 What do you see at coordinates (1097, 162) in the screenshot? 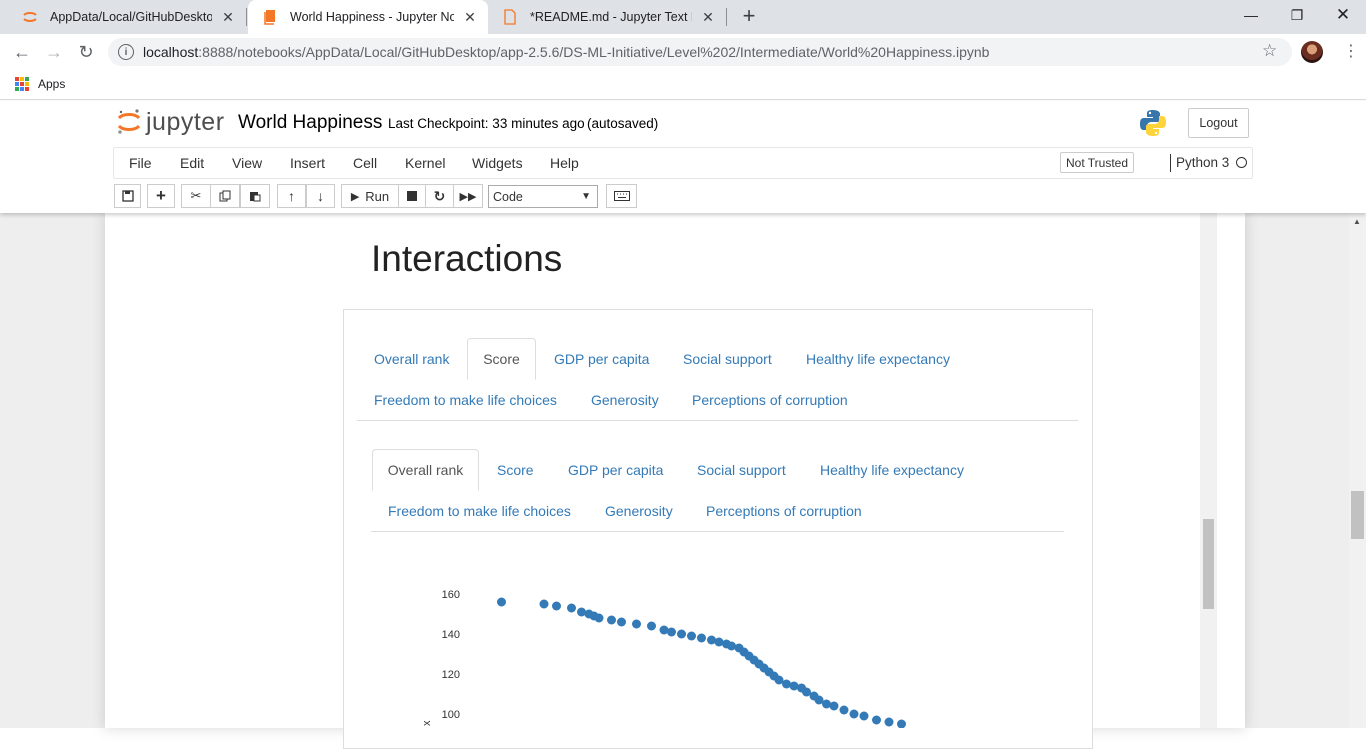
I see `not-trusted-badge: Not Trusted` at bounding box center [1097, 162].